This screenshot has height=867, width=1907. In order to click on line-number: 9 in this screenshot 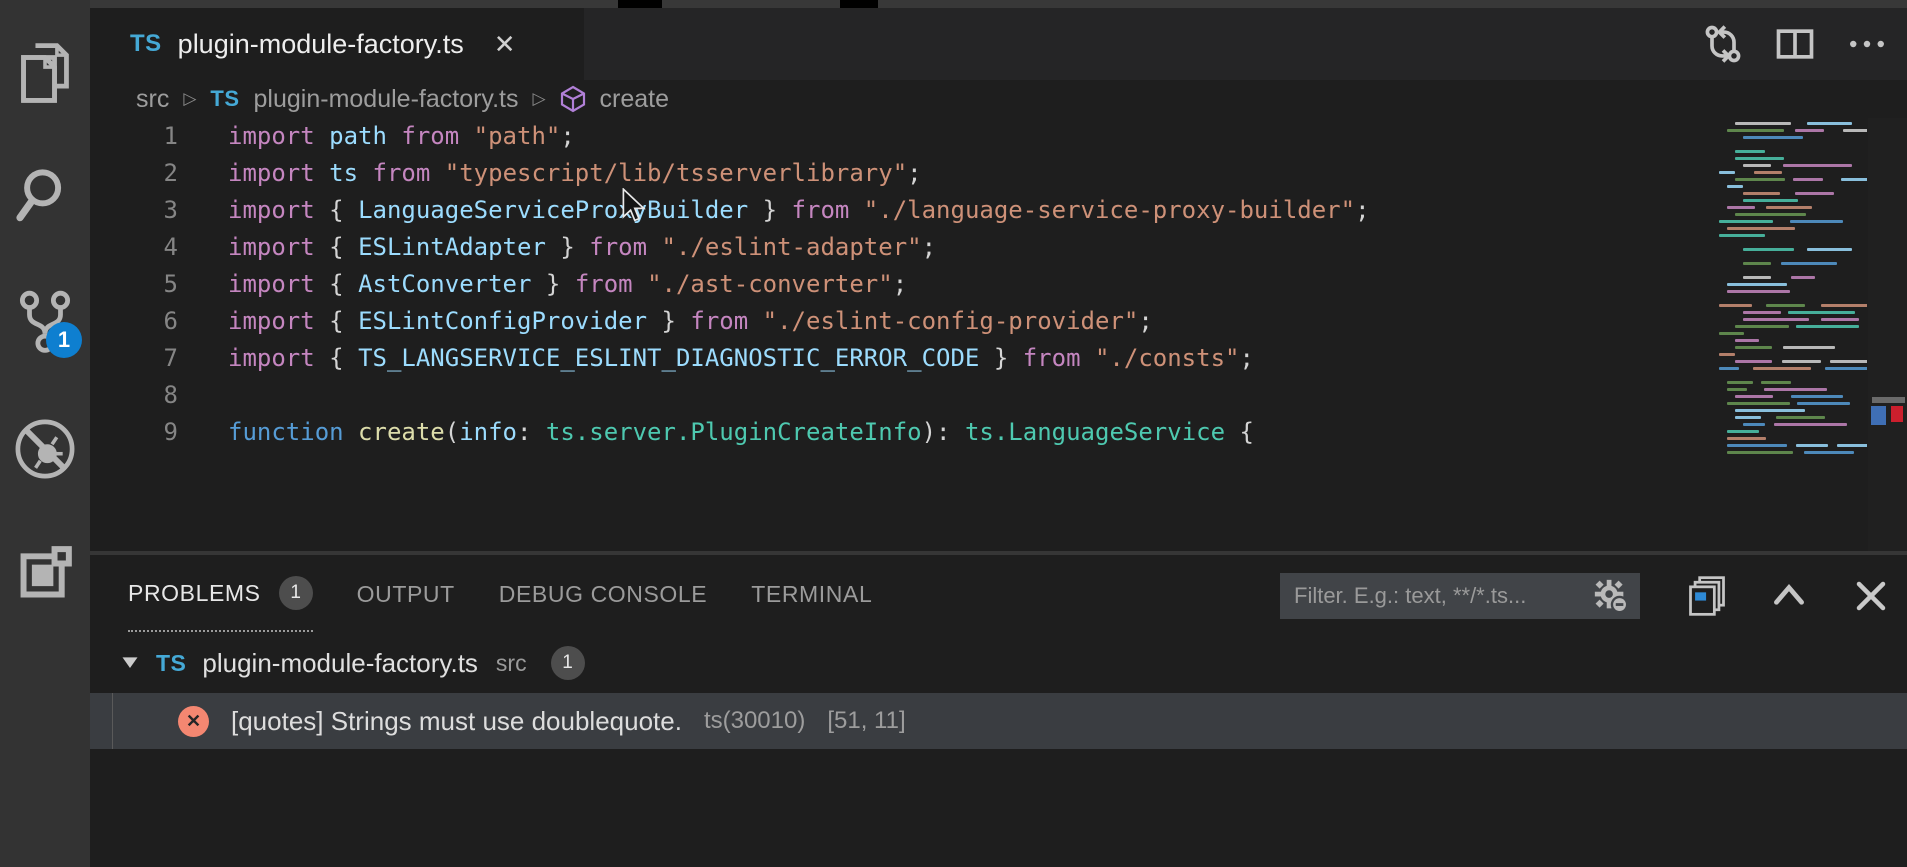, I will do `click(134, 432)`.